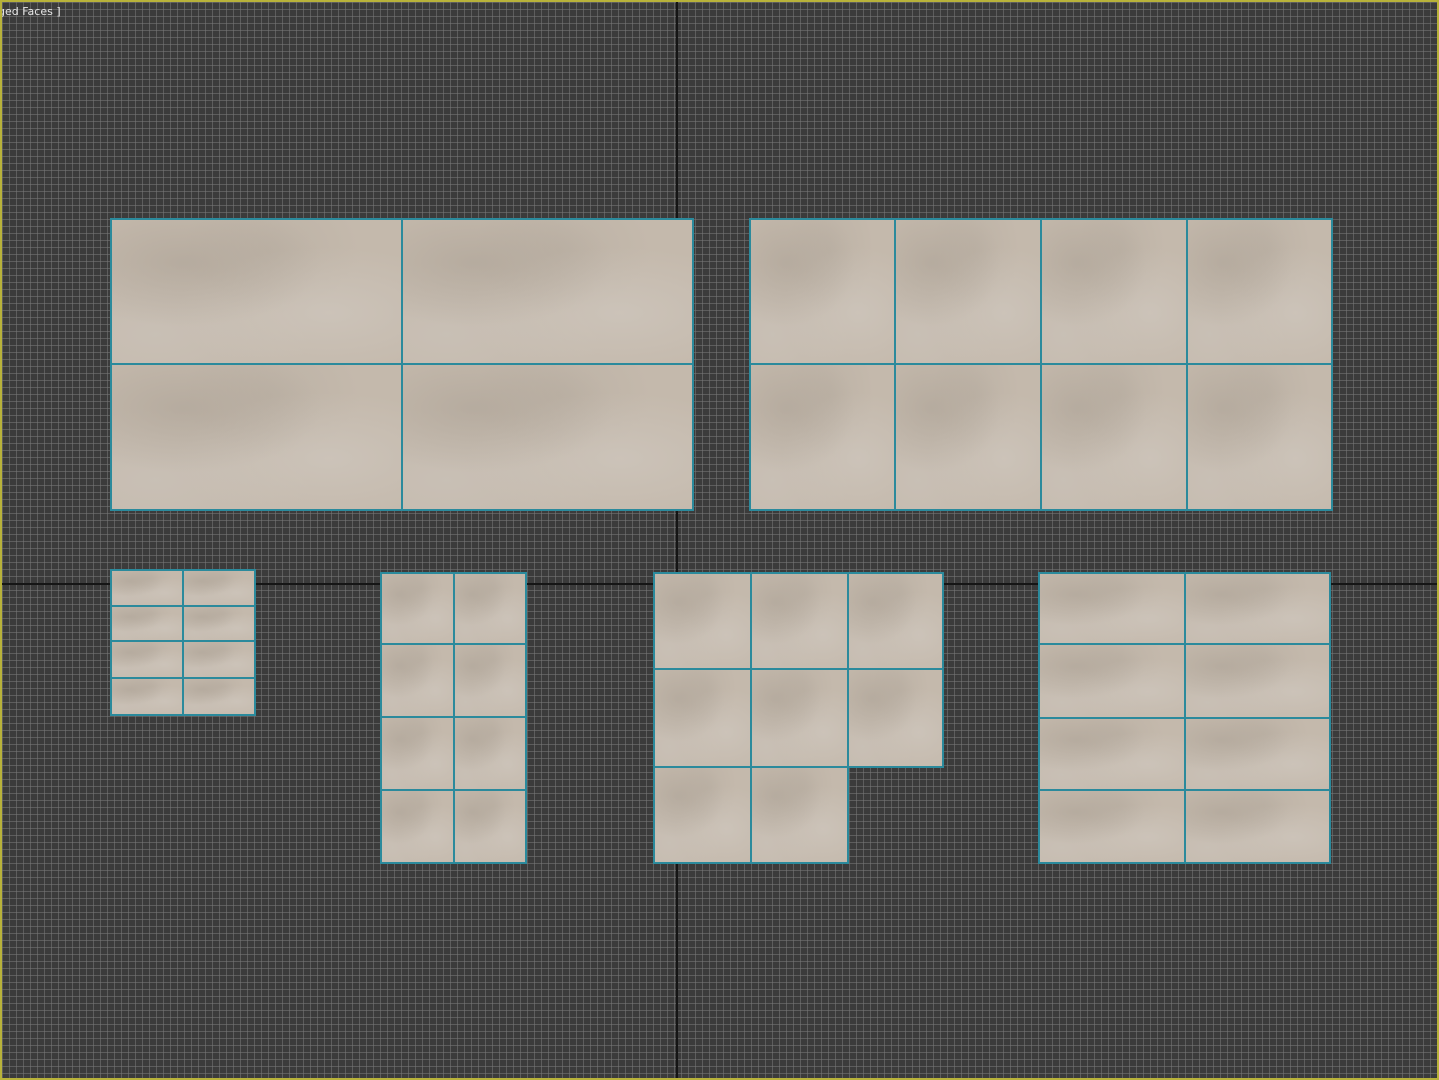 This screenshot has height=1080, width=1439. I want to click on vertical-axis-line, so click(677, 540).